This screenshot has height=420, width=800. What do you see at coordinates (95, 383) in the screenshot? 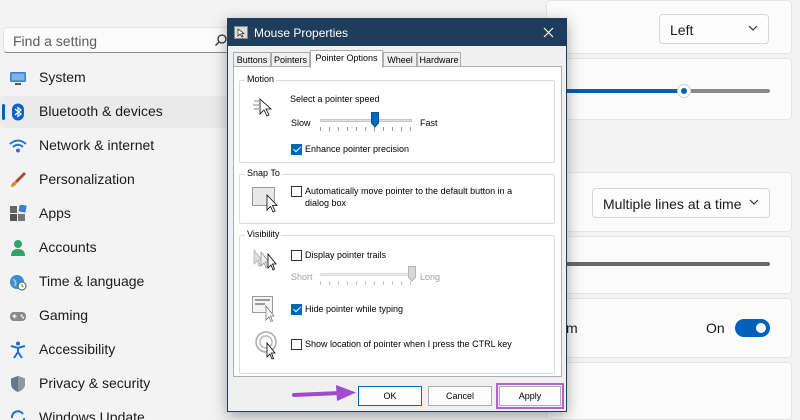
I see `sidebar-item-label: Privacy & security` at bounding box center [95, 383].